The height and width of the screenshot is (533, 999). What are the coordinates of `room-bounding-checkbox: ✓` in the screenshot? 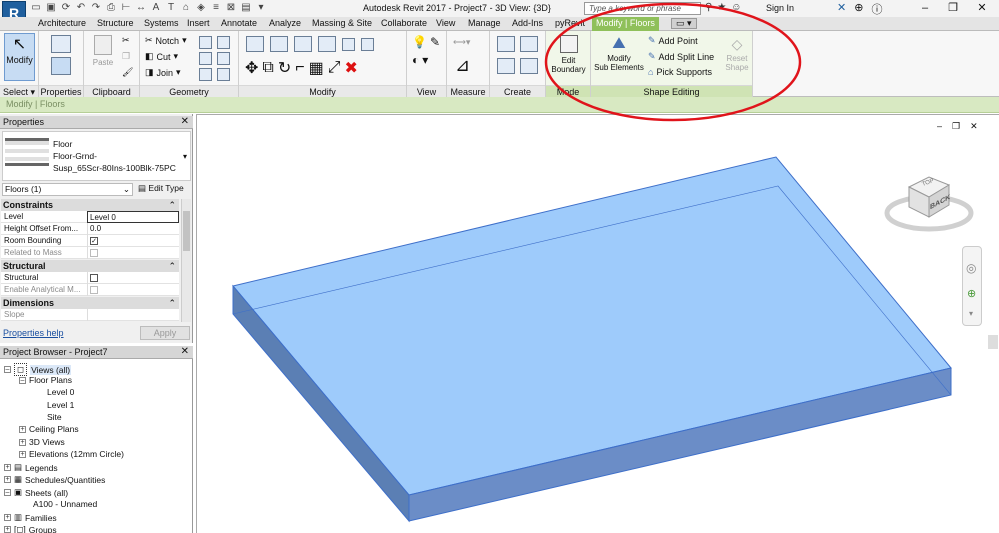 It's located at (94, 241).